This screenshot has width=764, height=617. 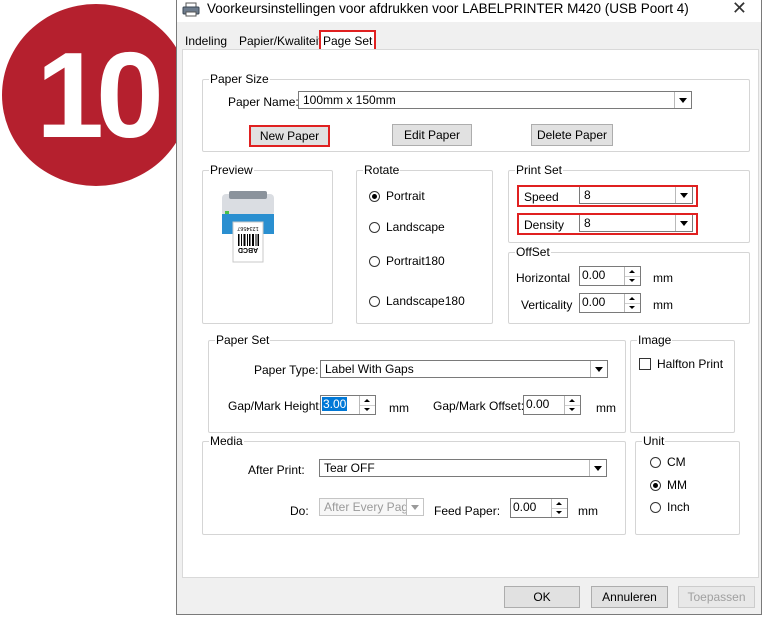 What do you see at coordinates (676, 462) in the screenshot?
I see `unit-cm-label: CM` at bounding box center [676, 462].